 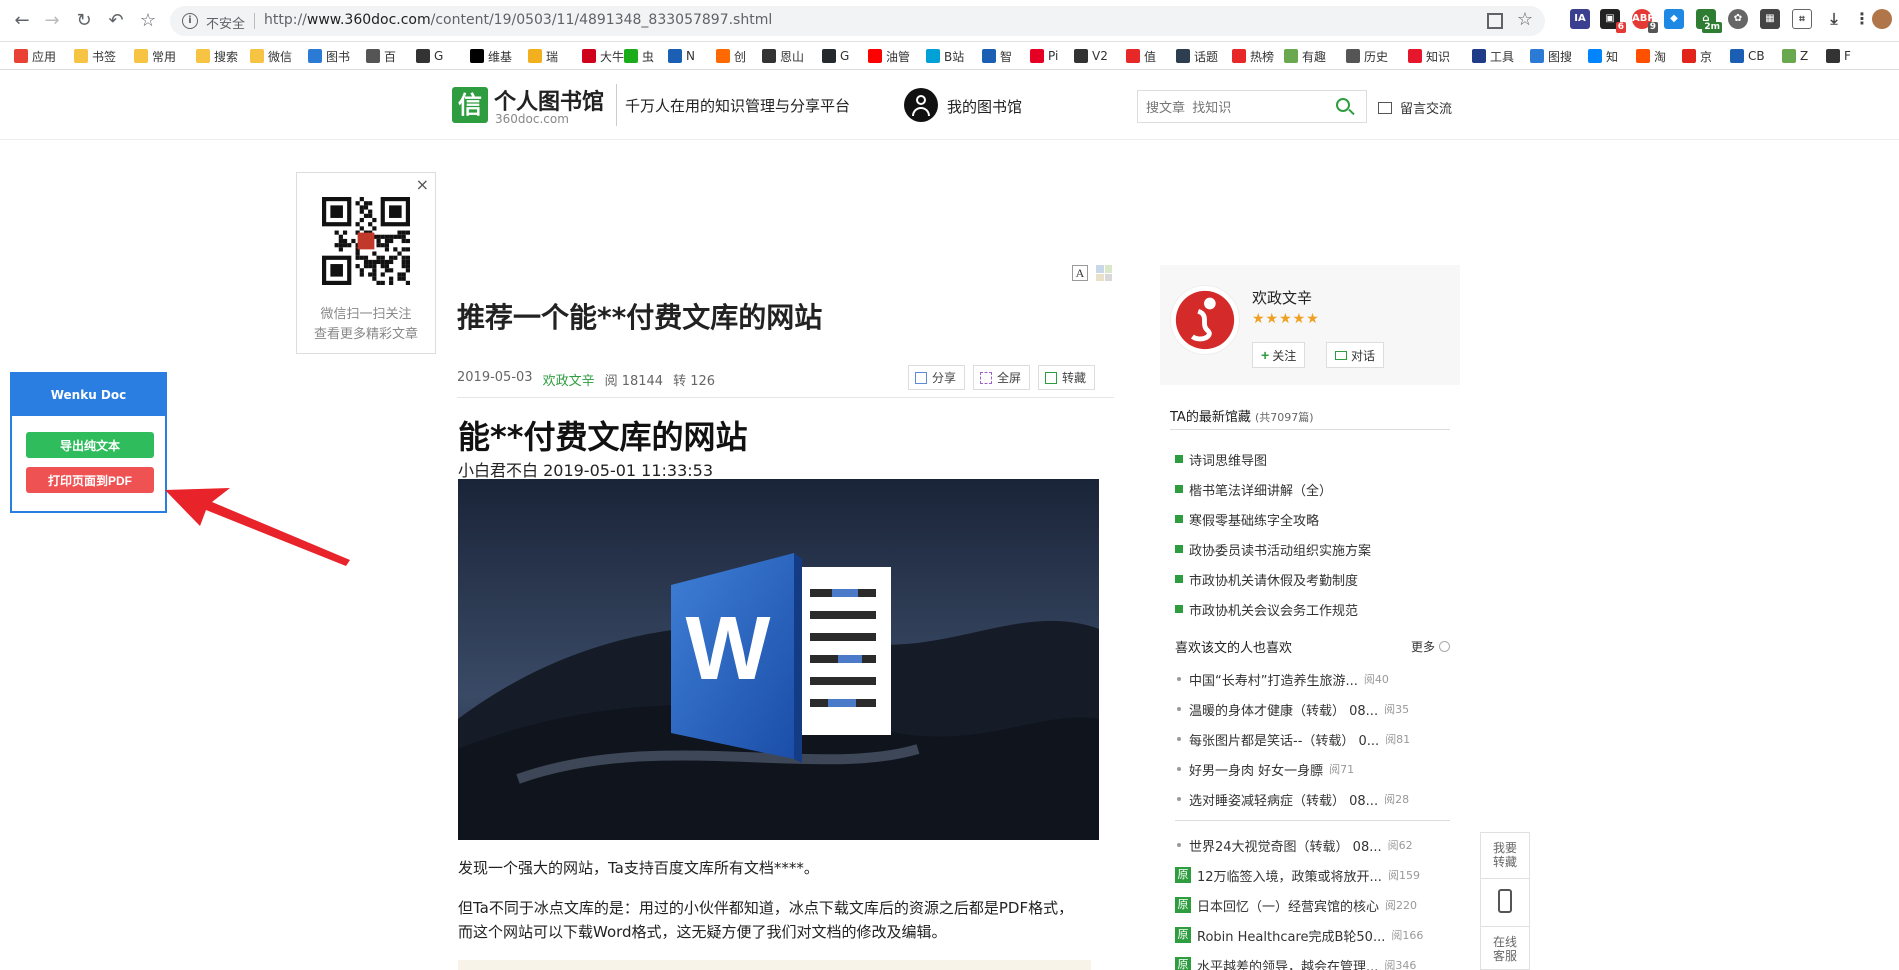 What do you see at coordinates (921, 105) in the screenshot?
I see `user-avatar-icon` at bounding box center [921, 105].